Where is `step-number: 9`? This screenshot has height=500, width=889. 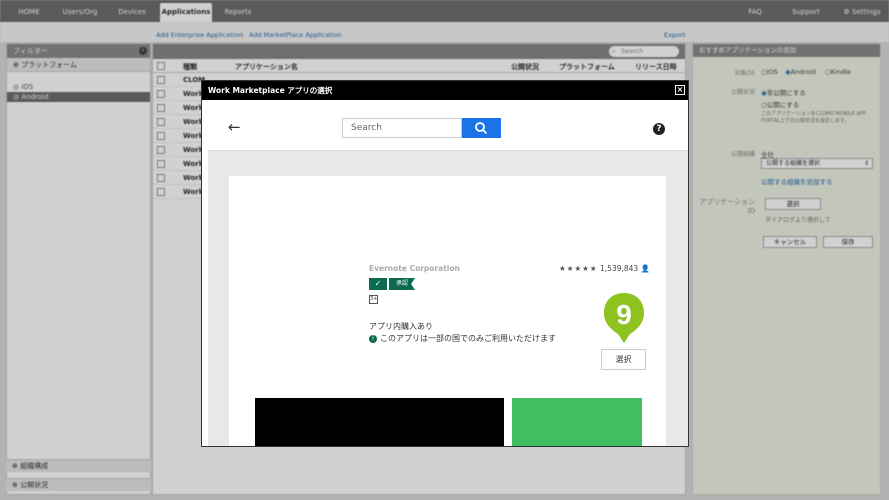 step-number: 9 is located at coordinates (624, 314).